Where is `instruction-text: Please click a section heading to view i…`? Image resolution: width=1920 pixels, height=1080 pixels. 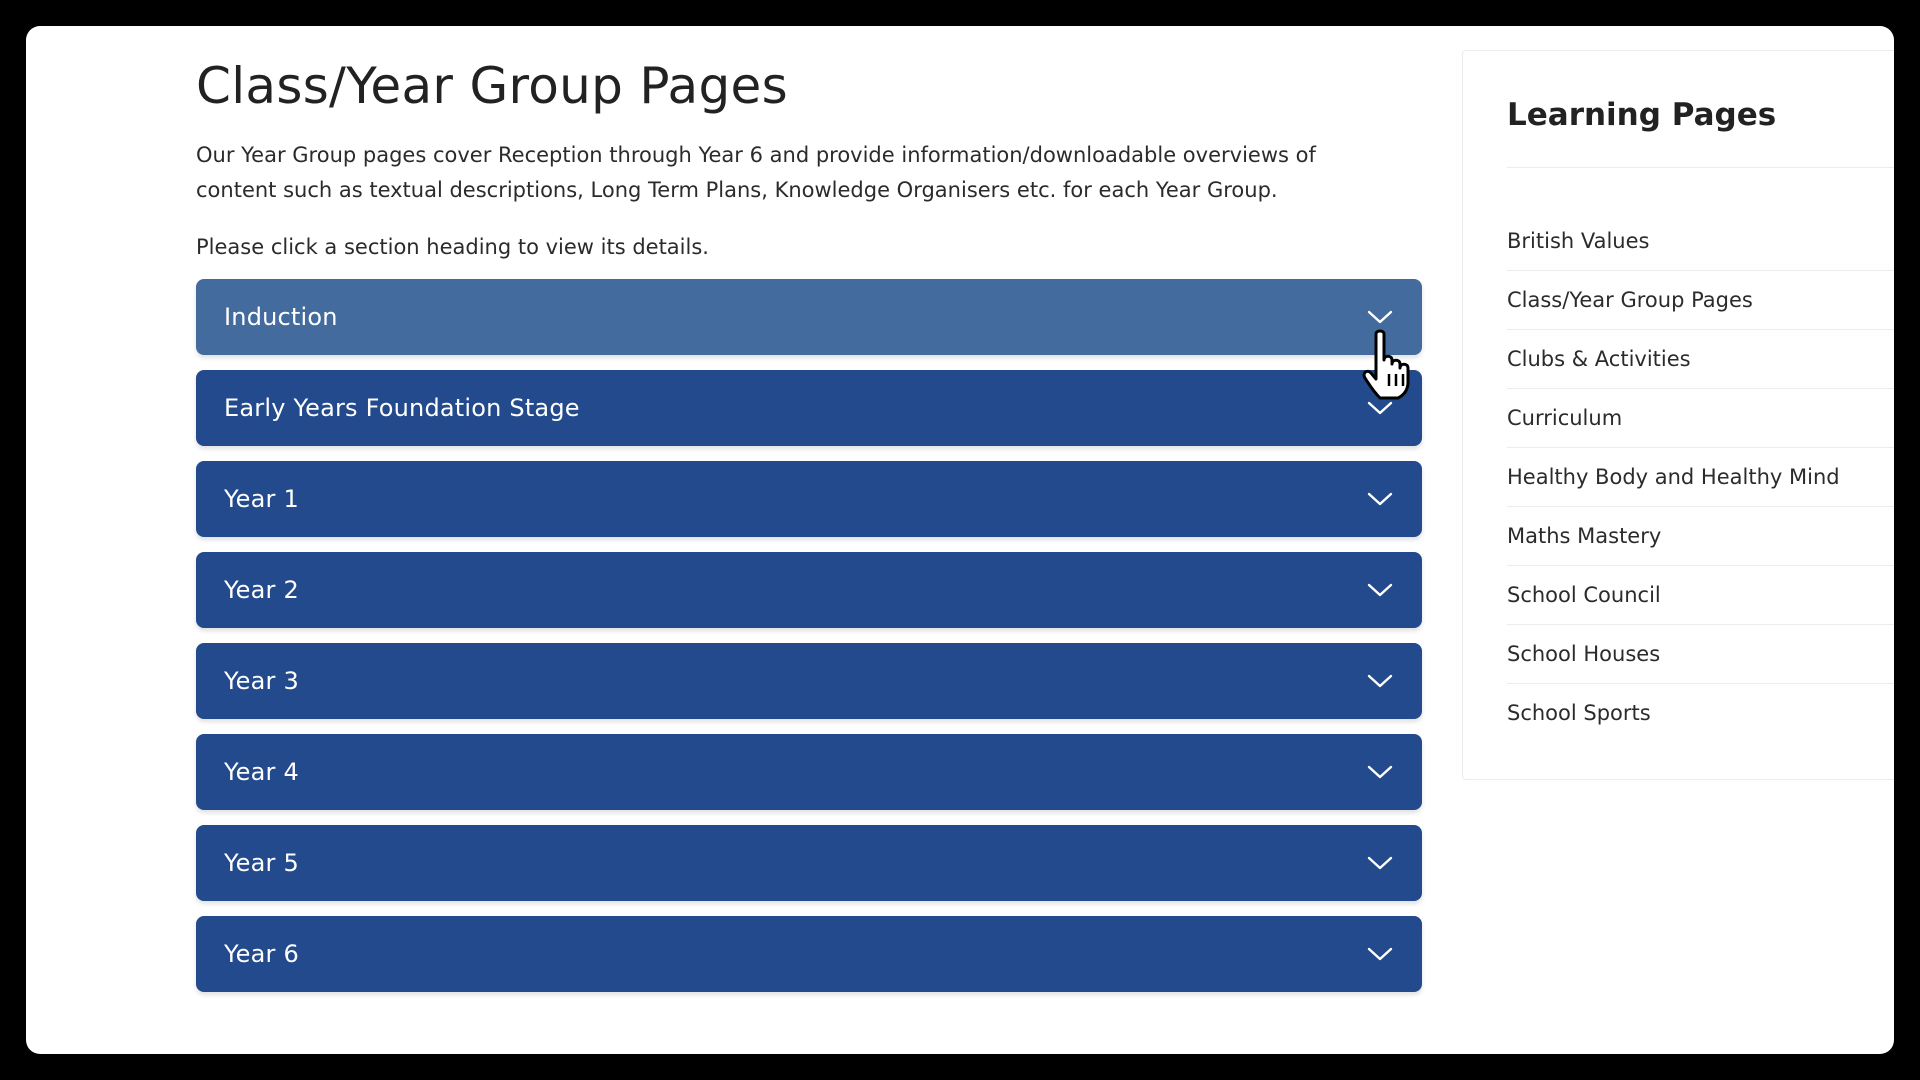
instruction-text: Please click a section heading to view i… is located at coordinates (452, 247).